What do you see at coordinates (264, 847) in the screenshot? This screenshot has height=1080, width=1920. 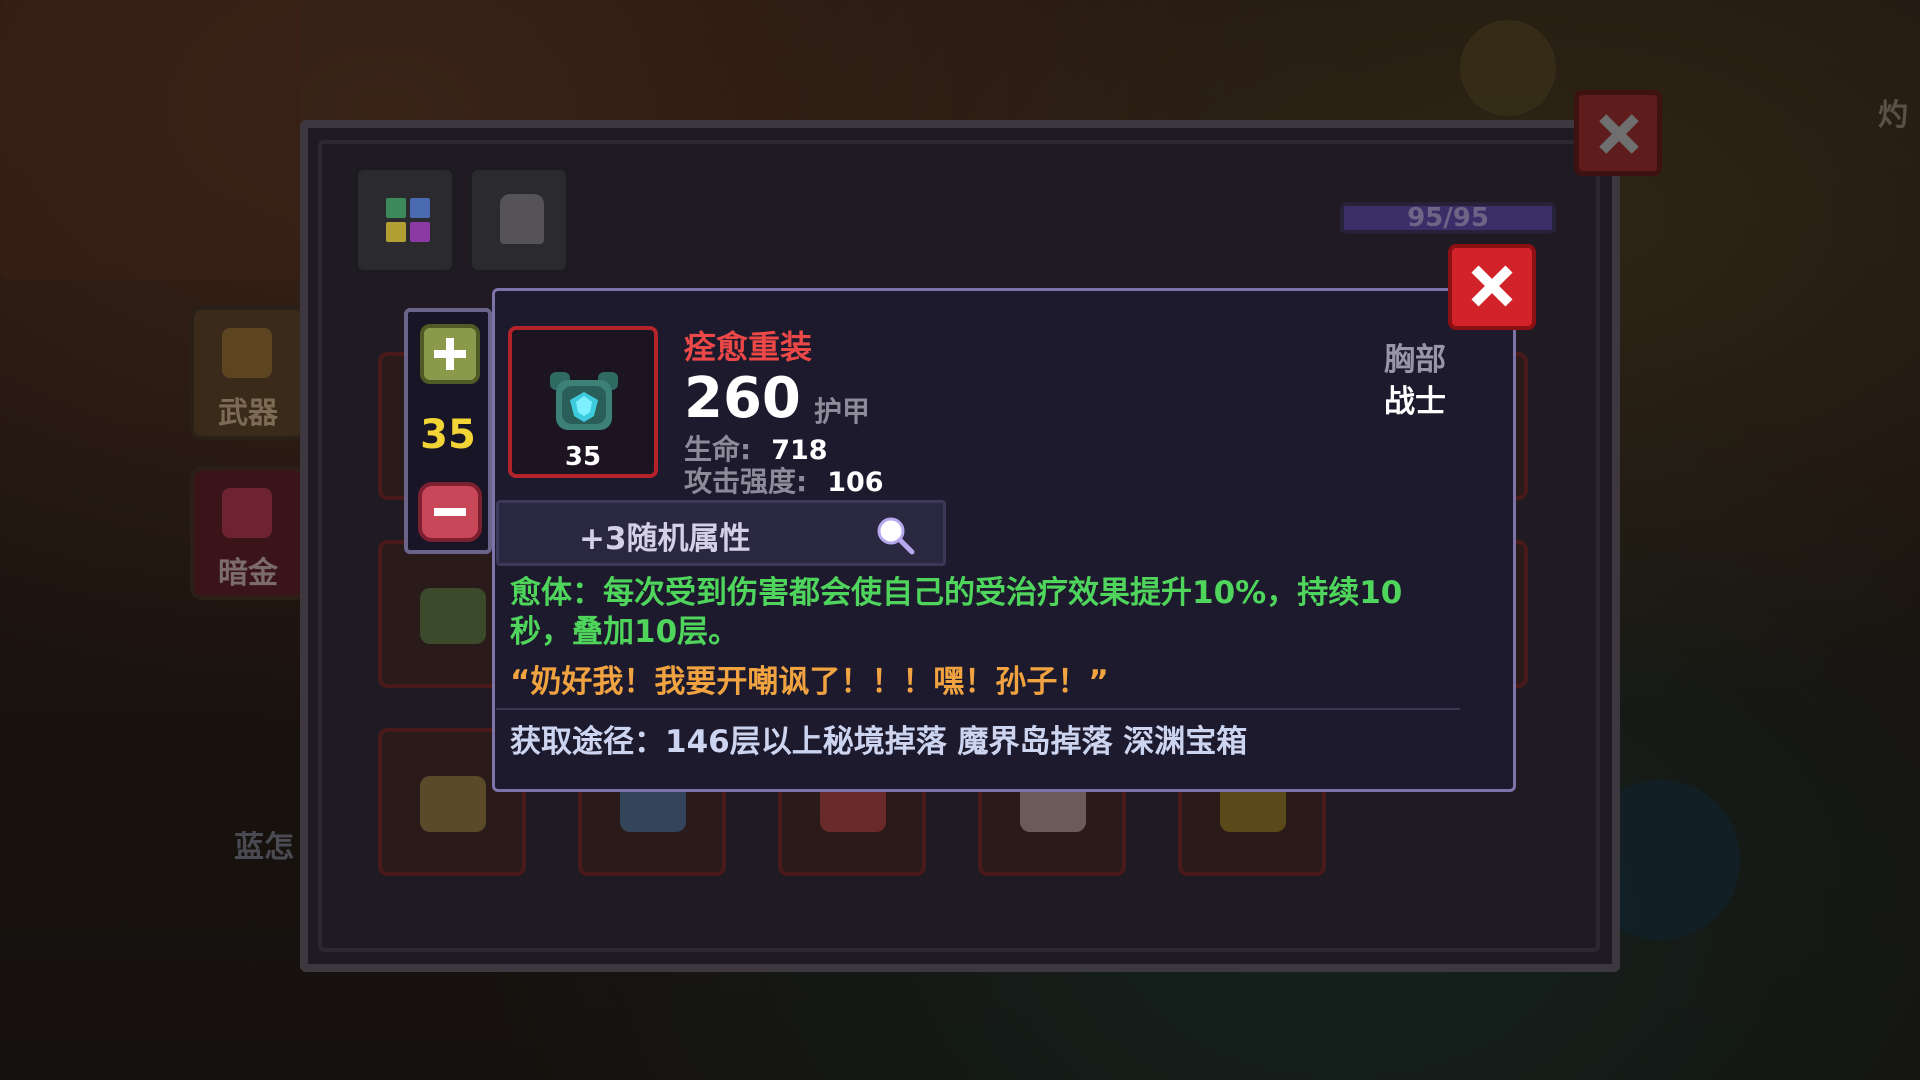 I see `sidebar-partial-label: 蓝怎` at bounding box center [264, 847].